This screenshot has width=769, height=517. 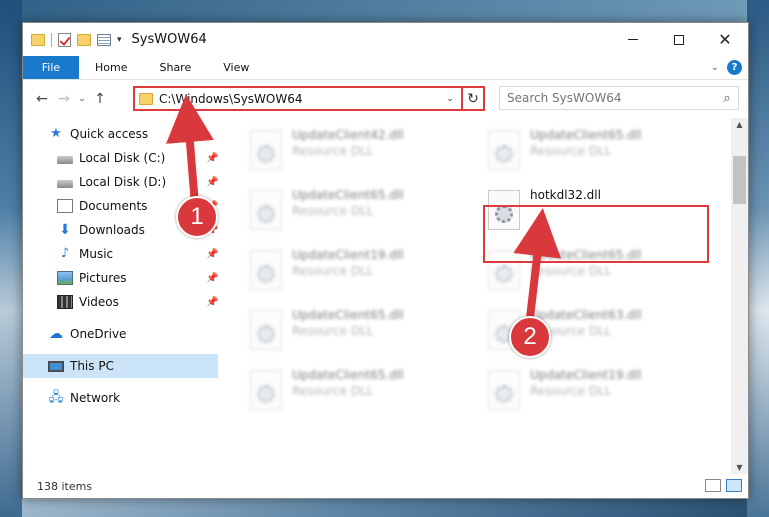 I want to click on videos-icon, so click(x=65, y=302).